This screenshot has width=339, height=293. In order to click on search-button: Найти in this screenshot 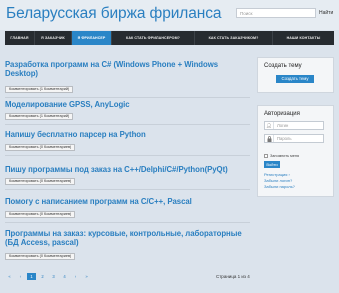, I will do `click(326, 13)`.